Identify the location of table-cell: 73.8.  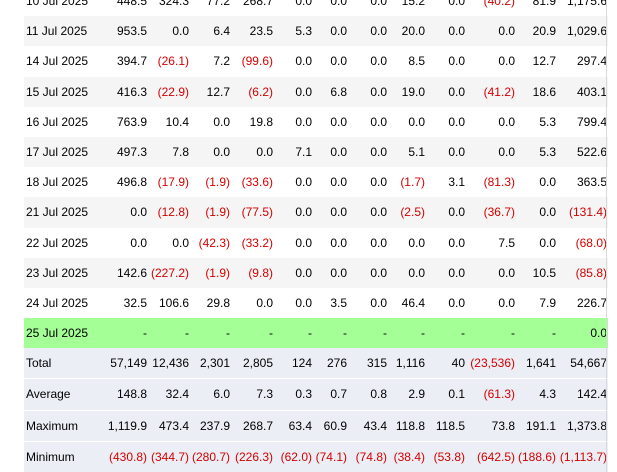
(503, 425).